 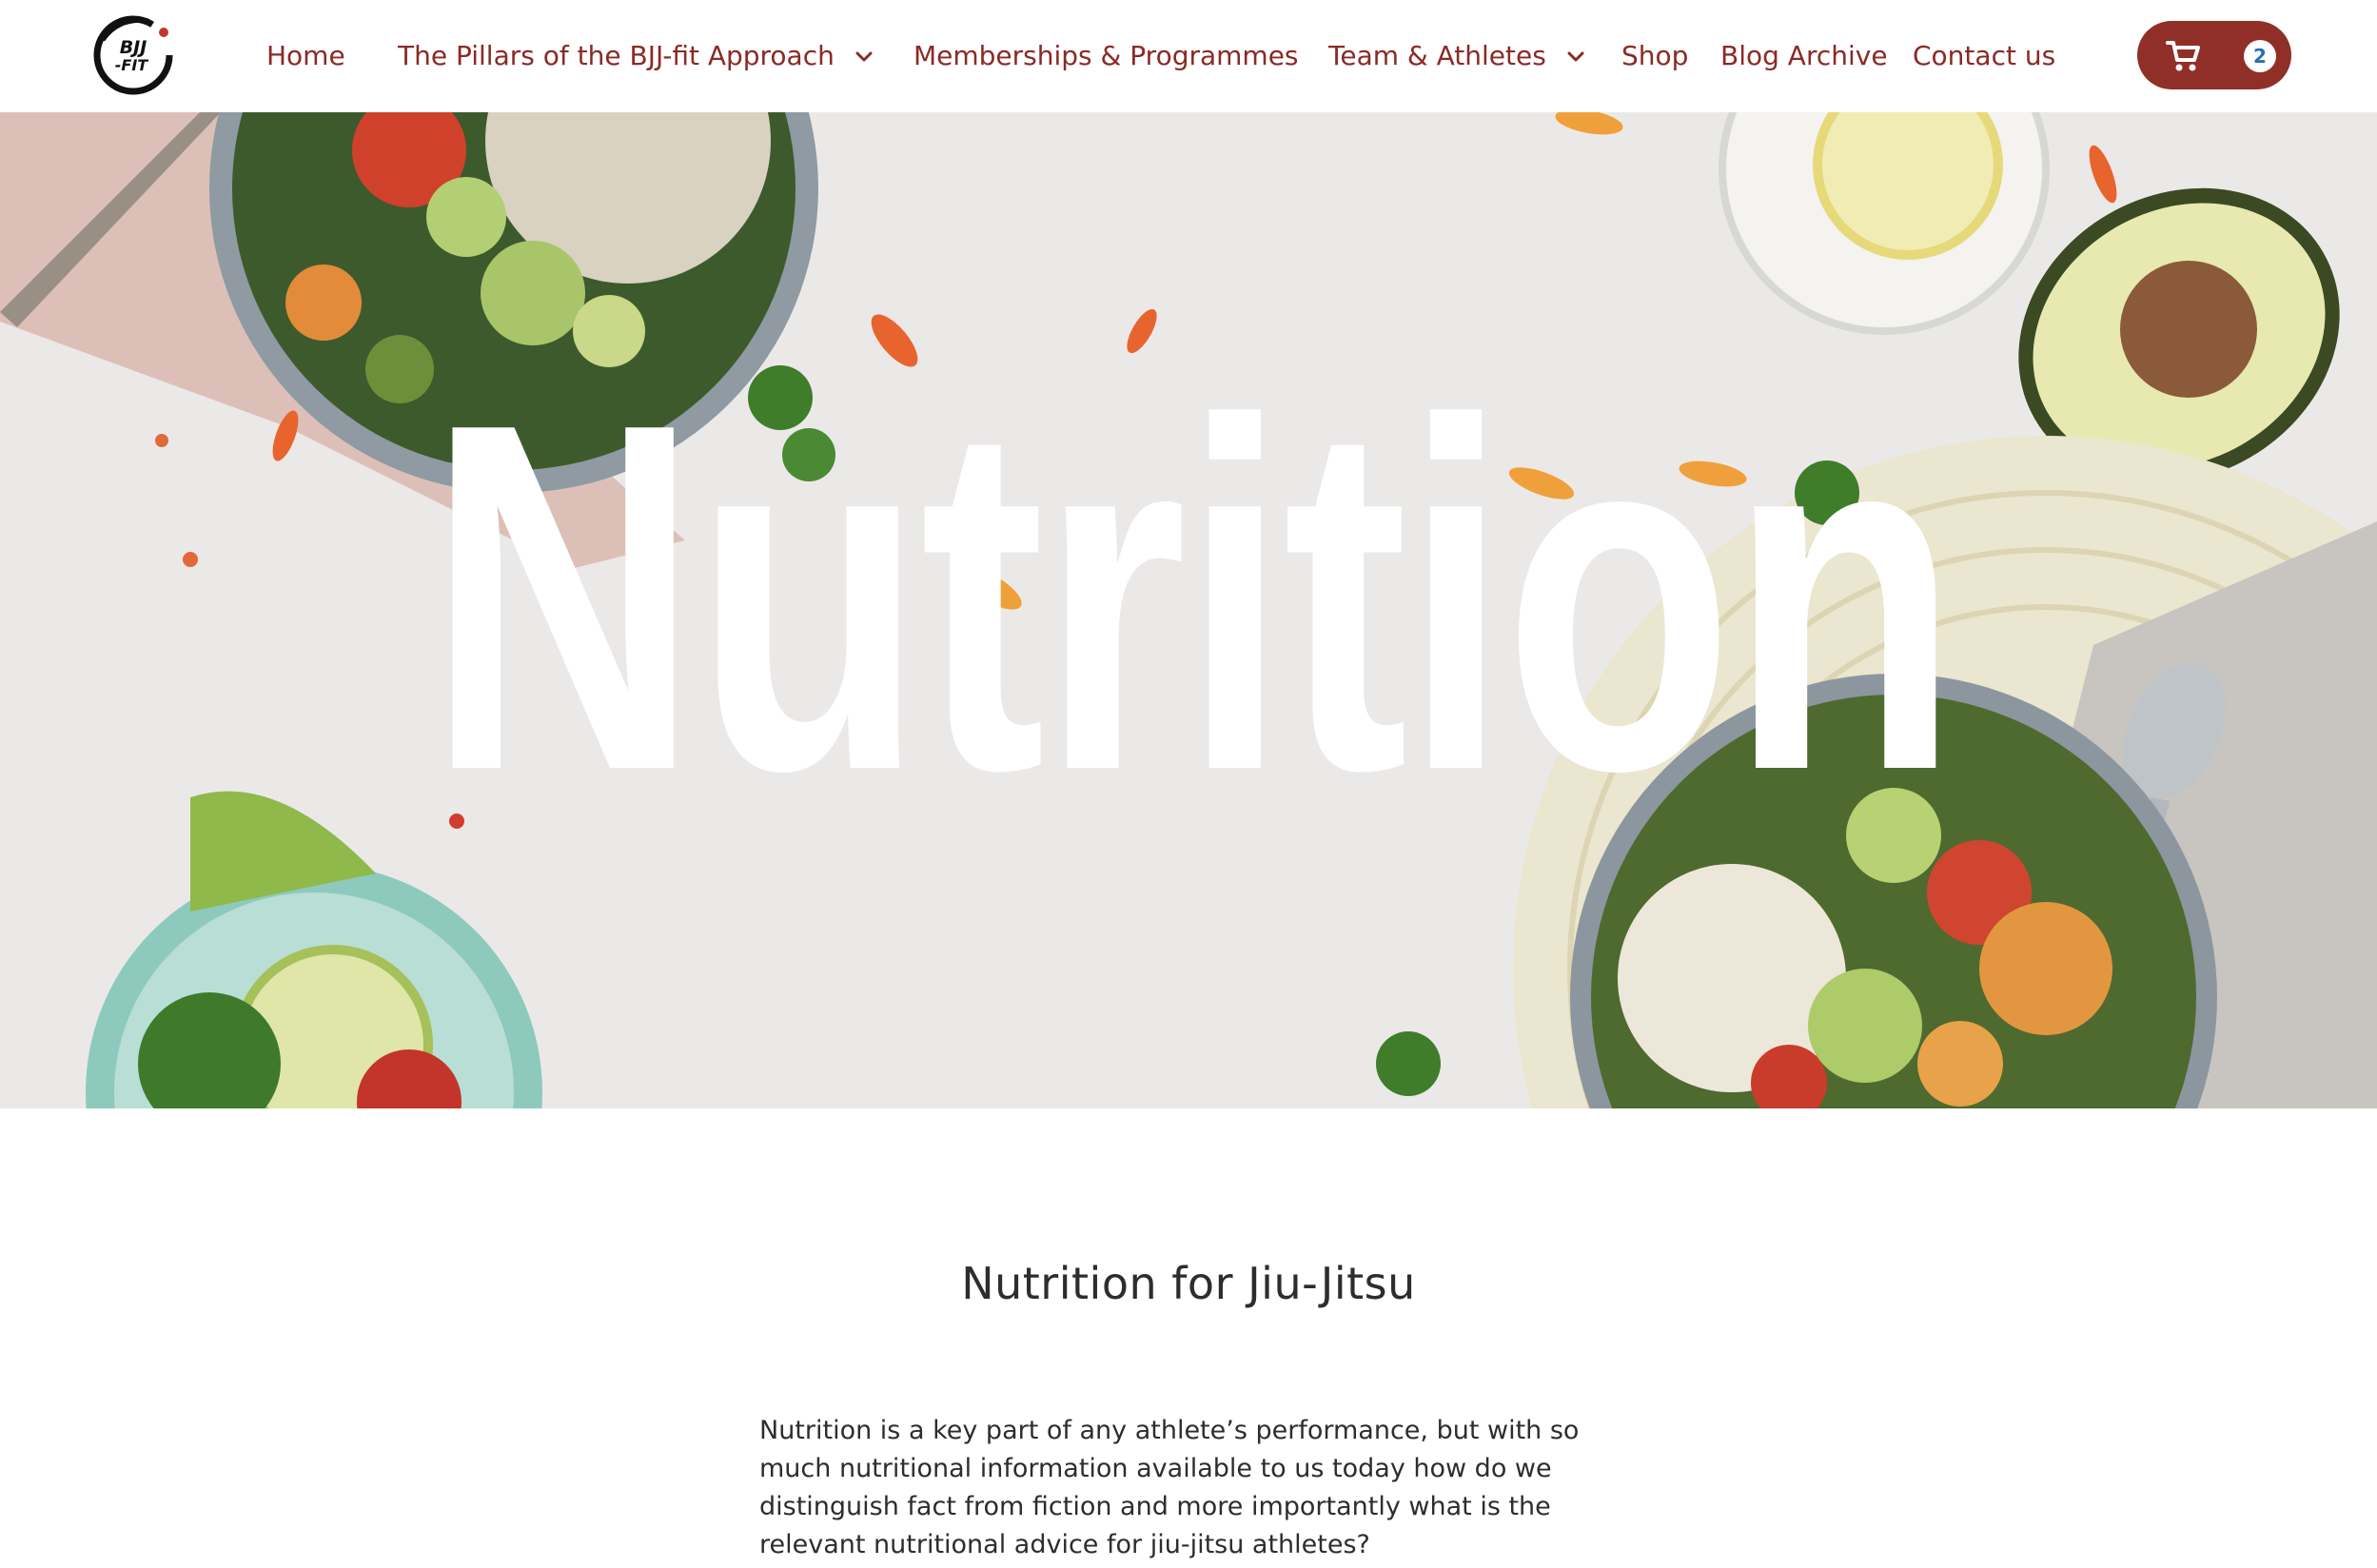 I want to click on nav-contact: Contact us, so click(x=1984, y=56).